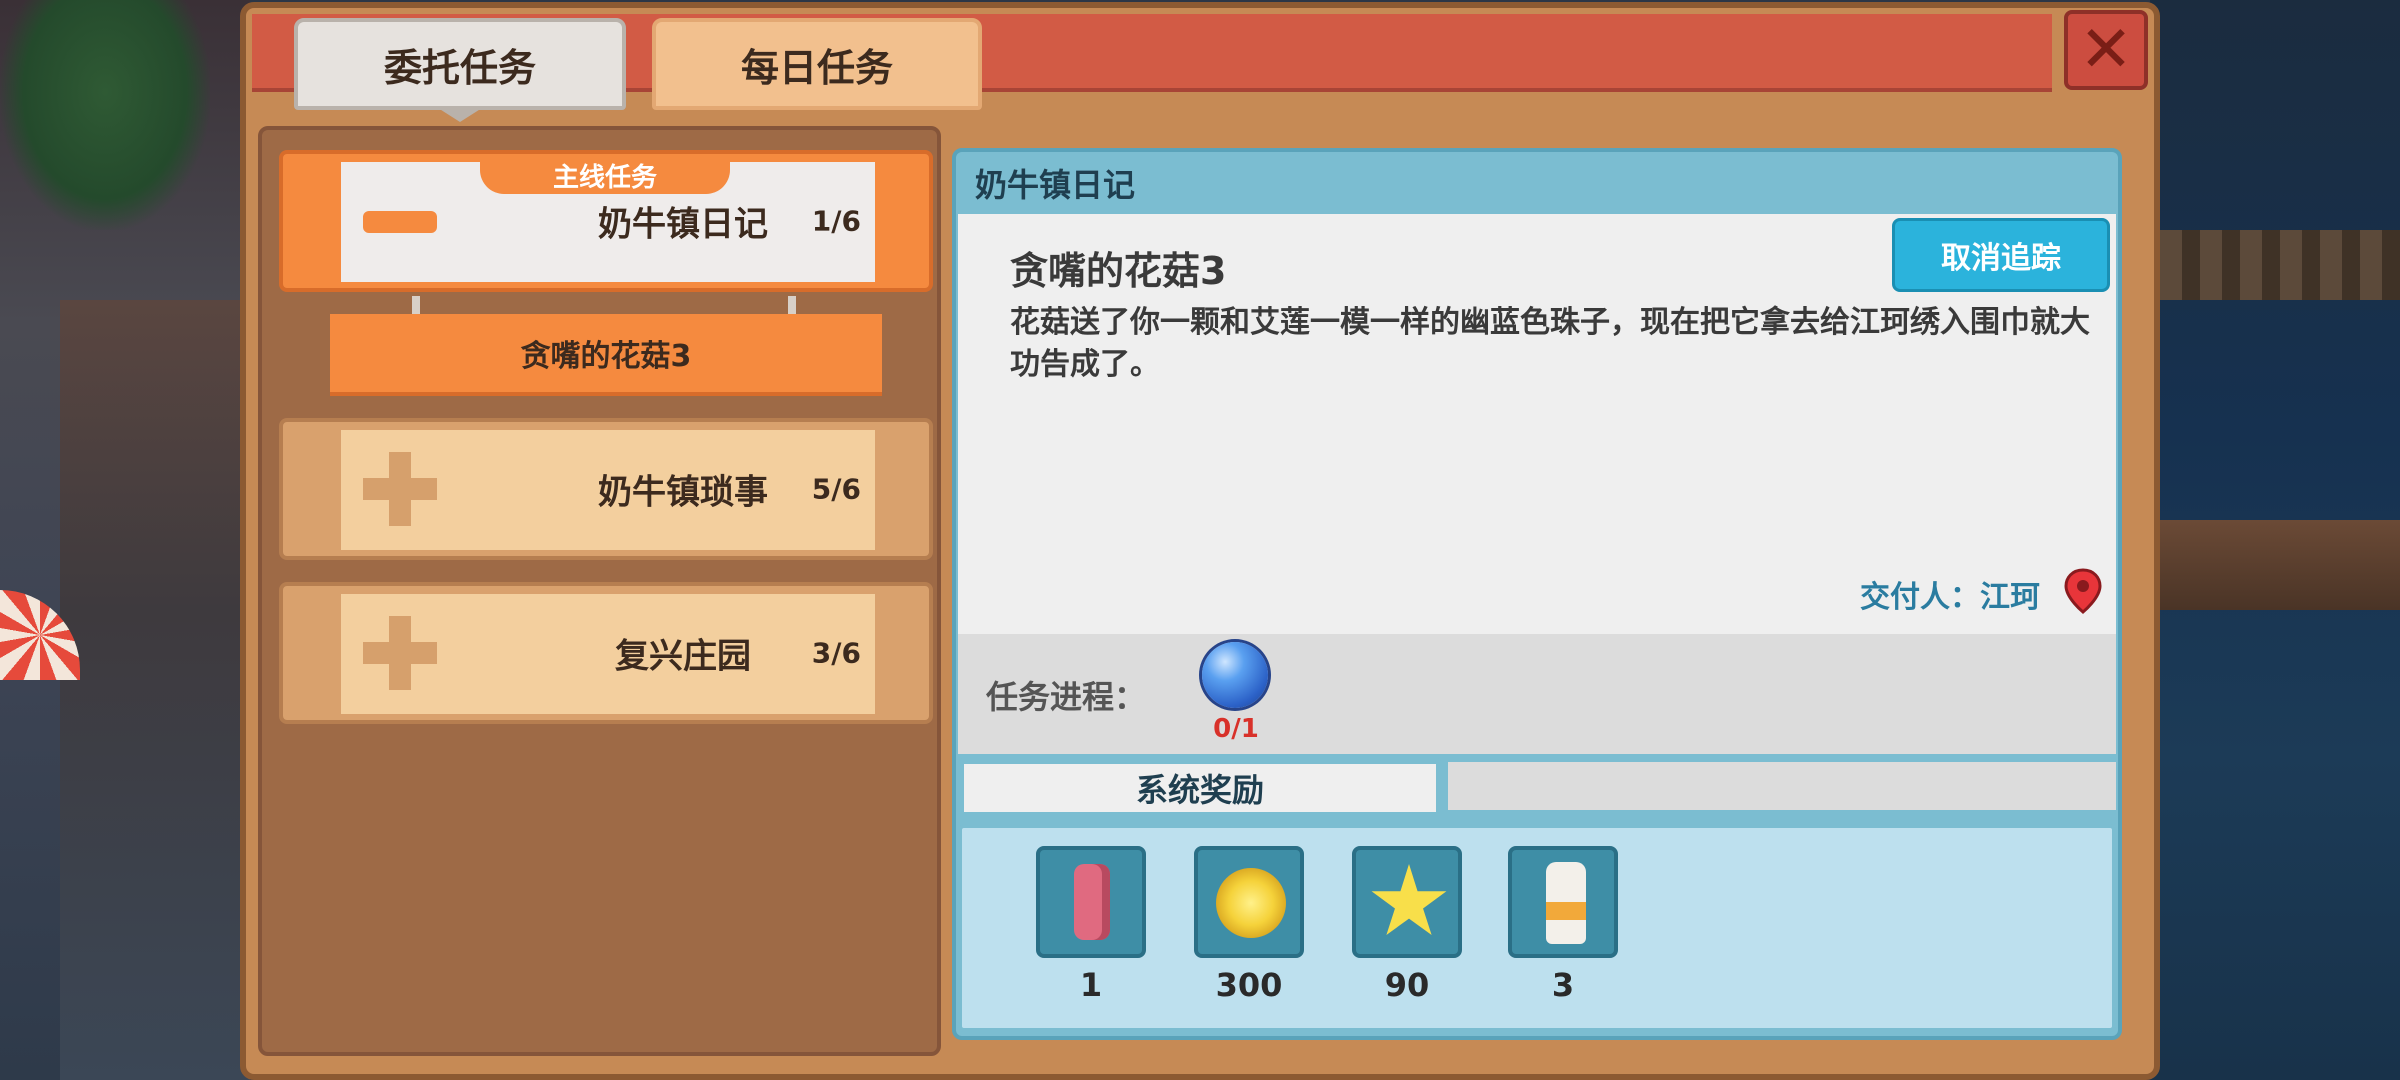 This screenshot has width=2400, height=1080. I want to click on quest-card: 奶牛镇琐事 5/6, so click(606, 489).